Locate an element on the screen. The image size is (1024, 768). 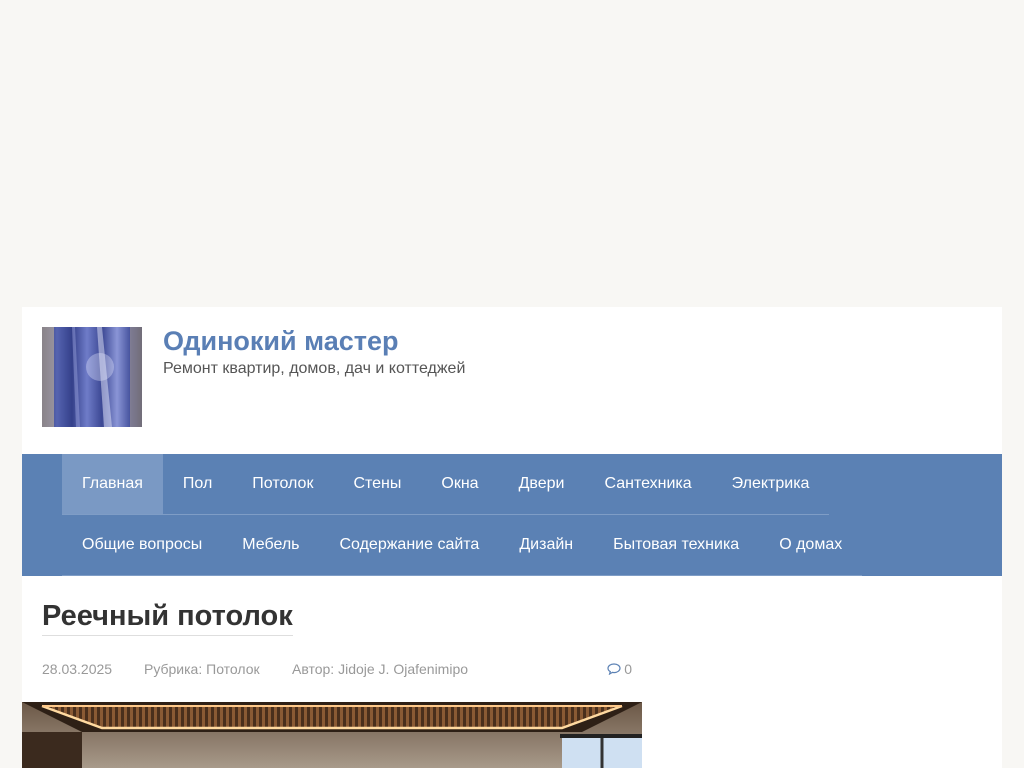
post-title: Реечный потолок is located at coordinates (167, 616).